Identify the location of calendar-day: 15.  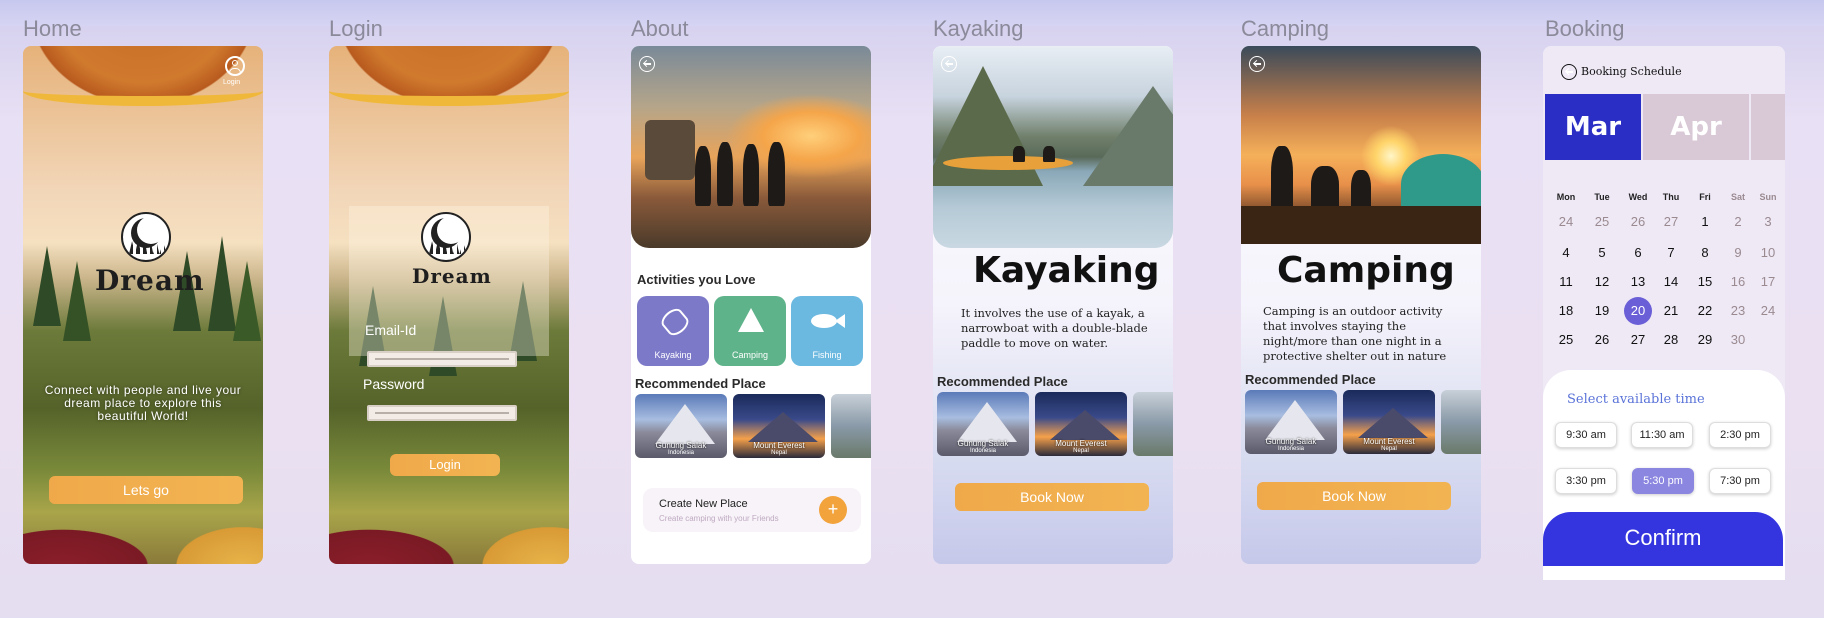
(1705, 281).